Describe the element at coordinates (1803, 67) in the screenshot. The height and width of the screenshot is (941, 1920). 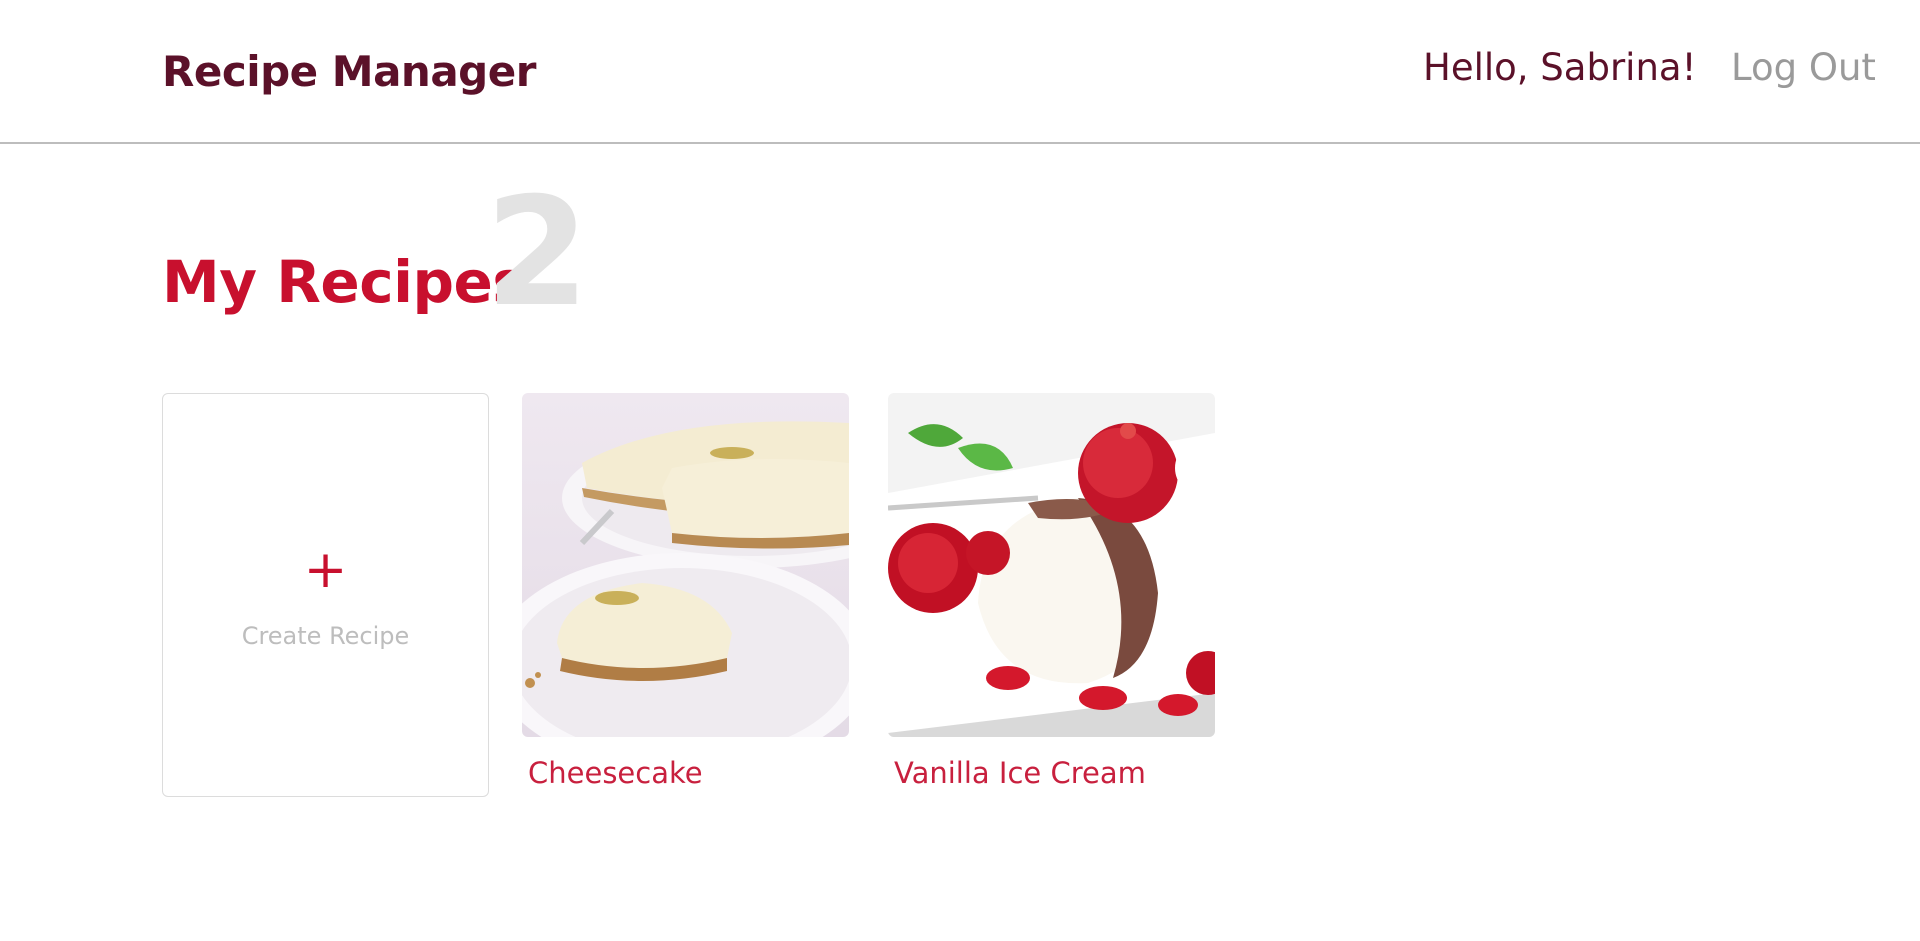
I see `logout-link: Log Out` at that location.